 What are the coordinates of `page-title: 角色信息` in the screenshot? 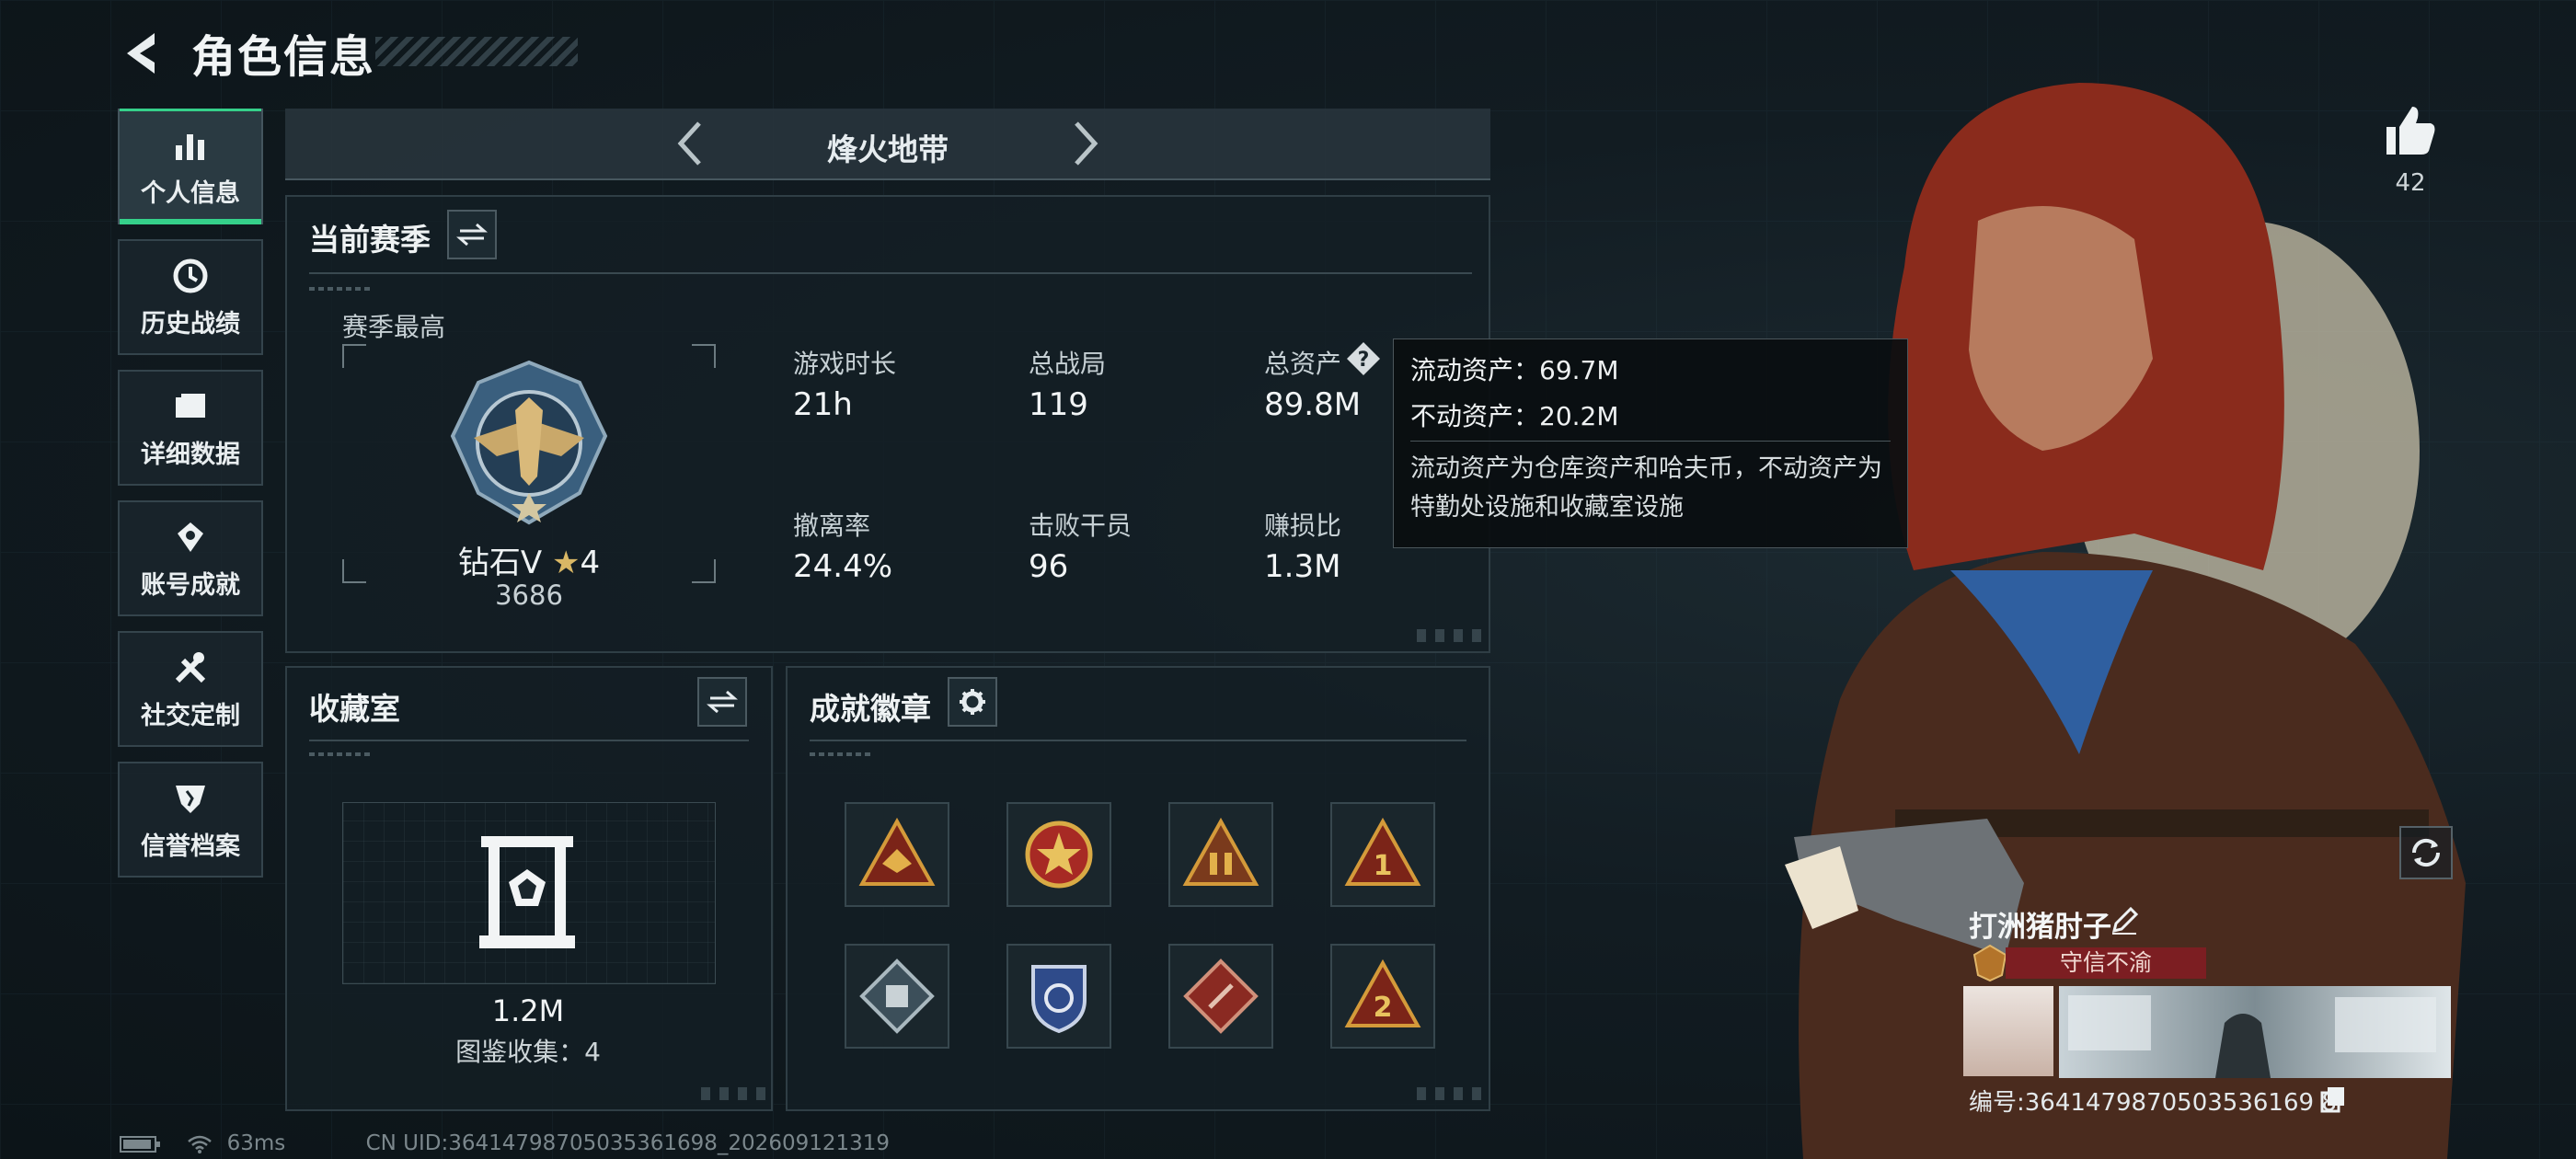 It's located at (283, 57).